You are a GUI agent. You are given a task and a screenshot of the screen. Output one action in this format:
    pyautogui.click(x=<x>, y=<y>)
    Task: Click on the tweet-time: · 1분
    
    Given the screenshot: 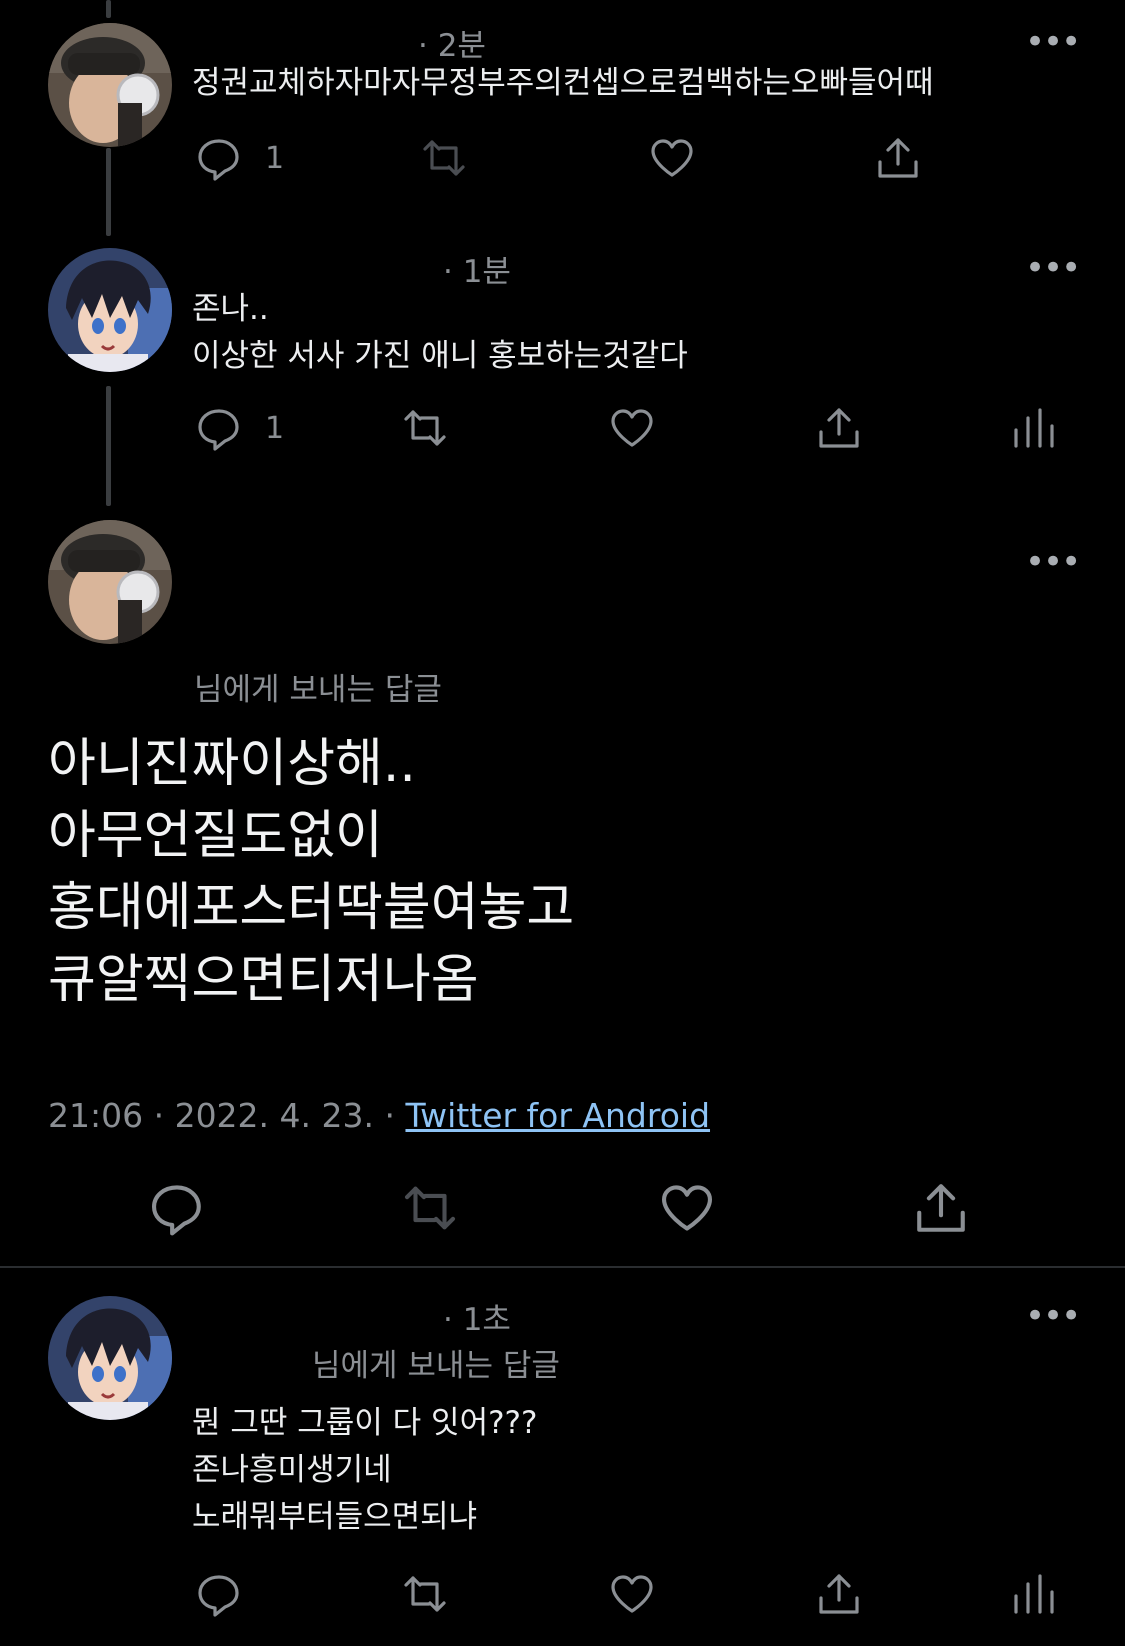 What is the action you would take?
    pyautogui.click(x=477, y=272)
    